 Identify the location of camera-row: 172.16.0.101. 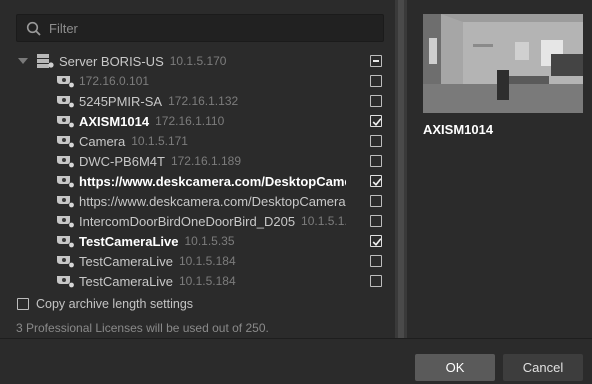
(219, 81).